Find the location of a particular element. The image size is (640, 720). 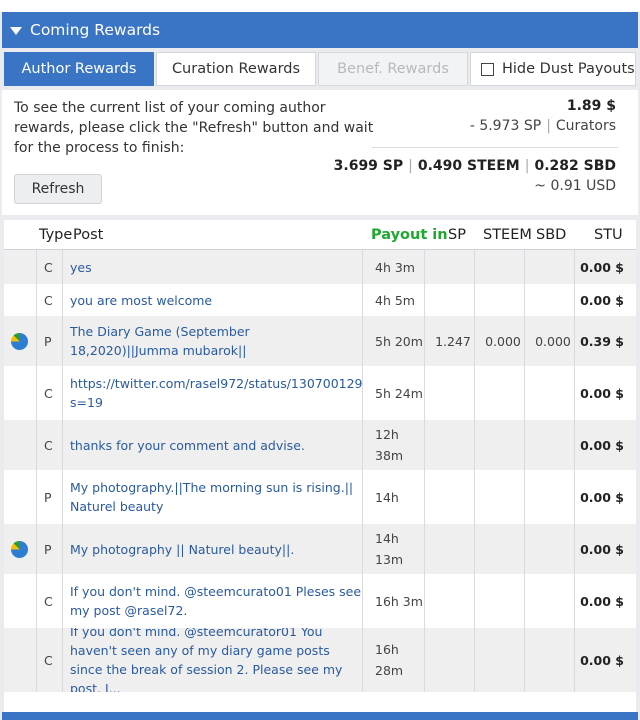

header-steem: STEEM is located at coordinates (507, 235).